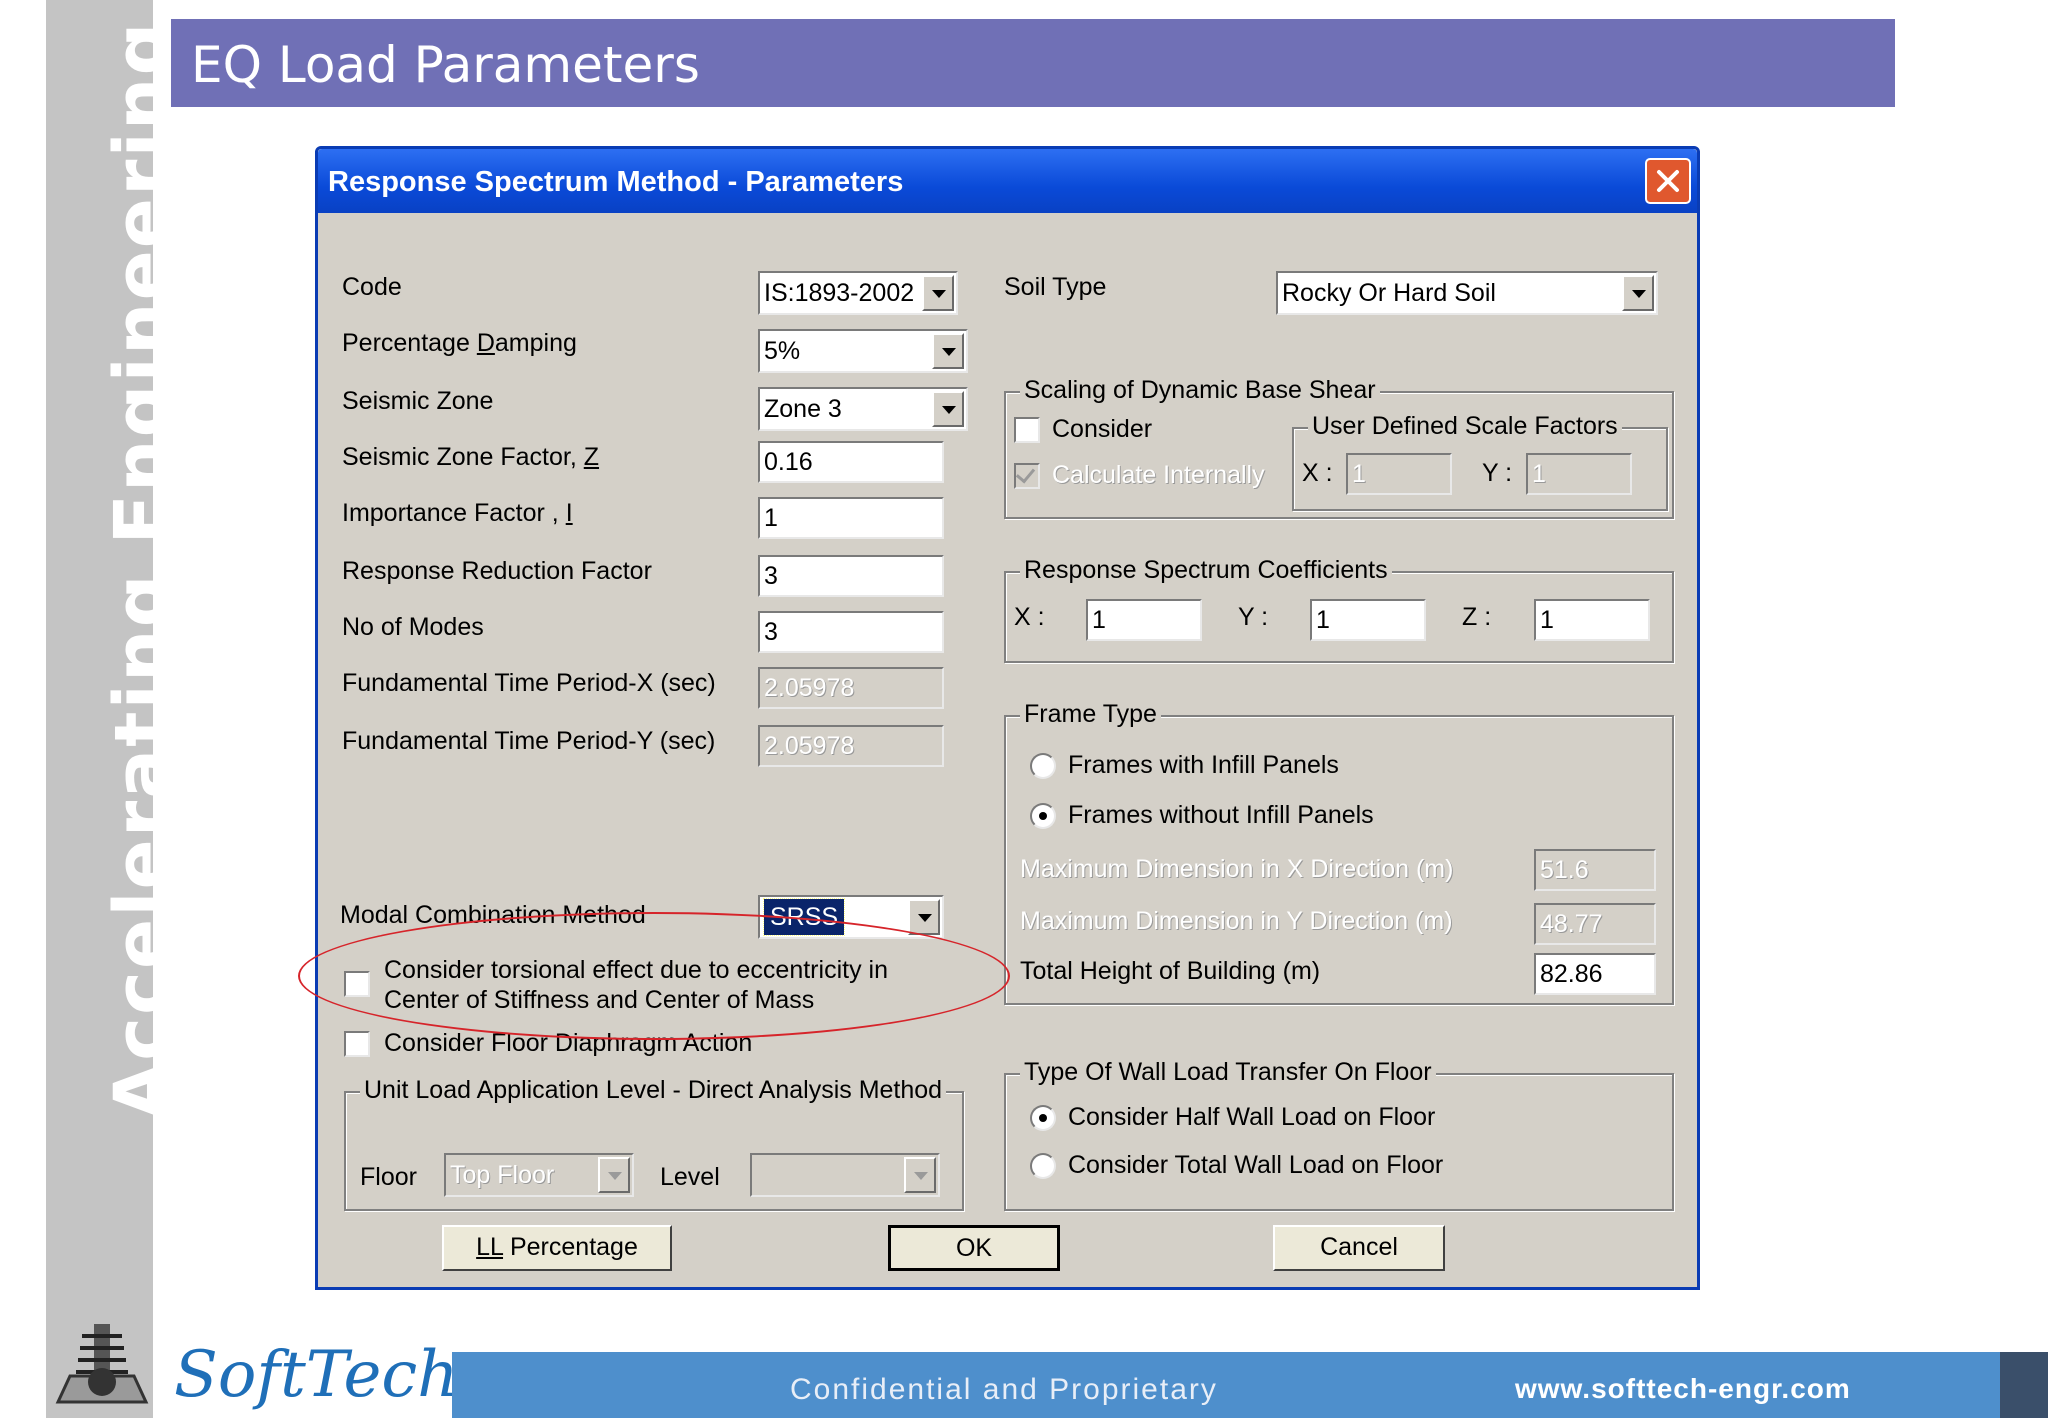  I want to click on cancel-button: Cancel, so click(1359, 1248).